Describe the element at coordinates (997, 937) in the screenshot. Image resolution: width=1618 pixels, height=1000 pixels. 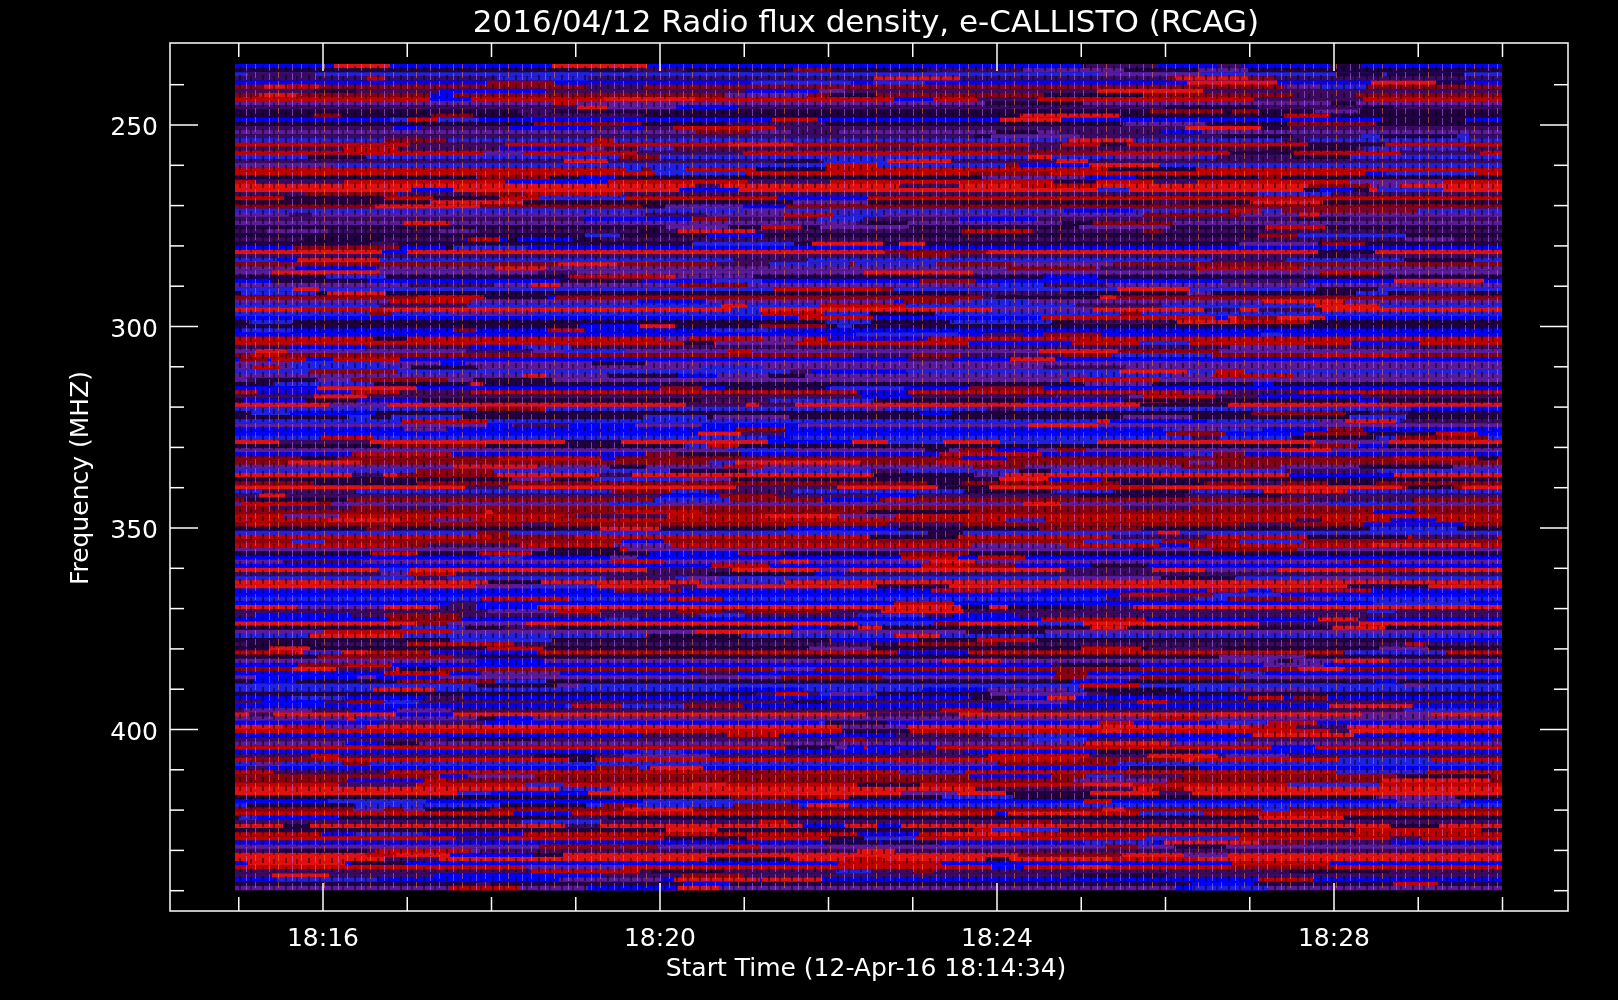
I see `tick-label: 18:24` at that location.